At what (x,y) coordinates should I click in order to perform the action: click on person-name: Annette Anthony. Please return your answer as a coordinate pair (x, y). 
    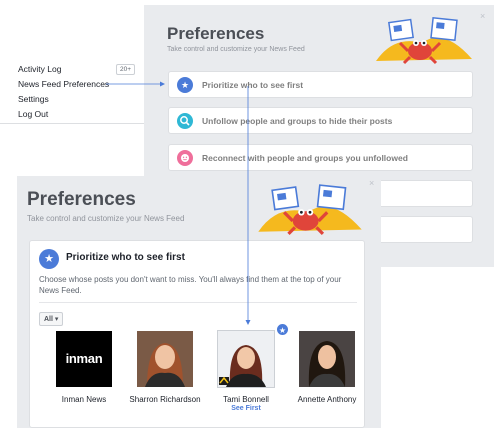
    Looking at the image, I should click on (327, 399).